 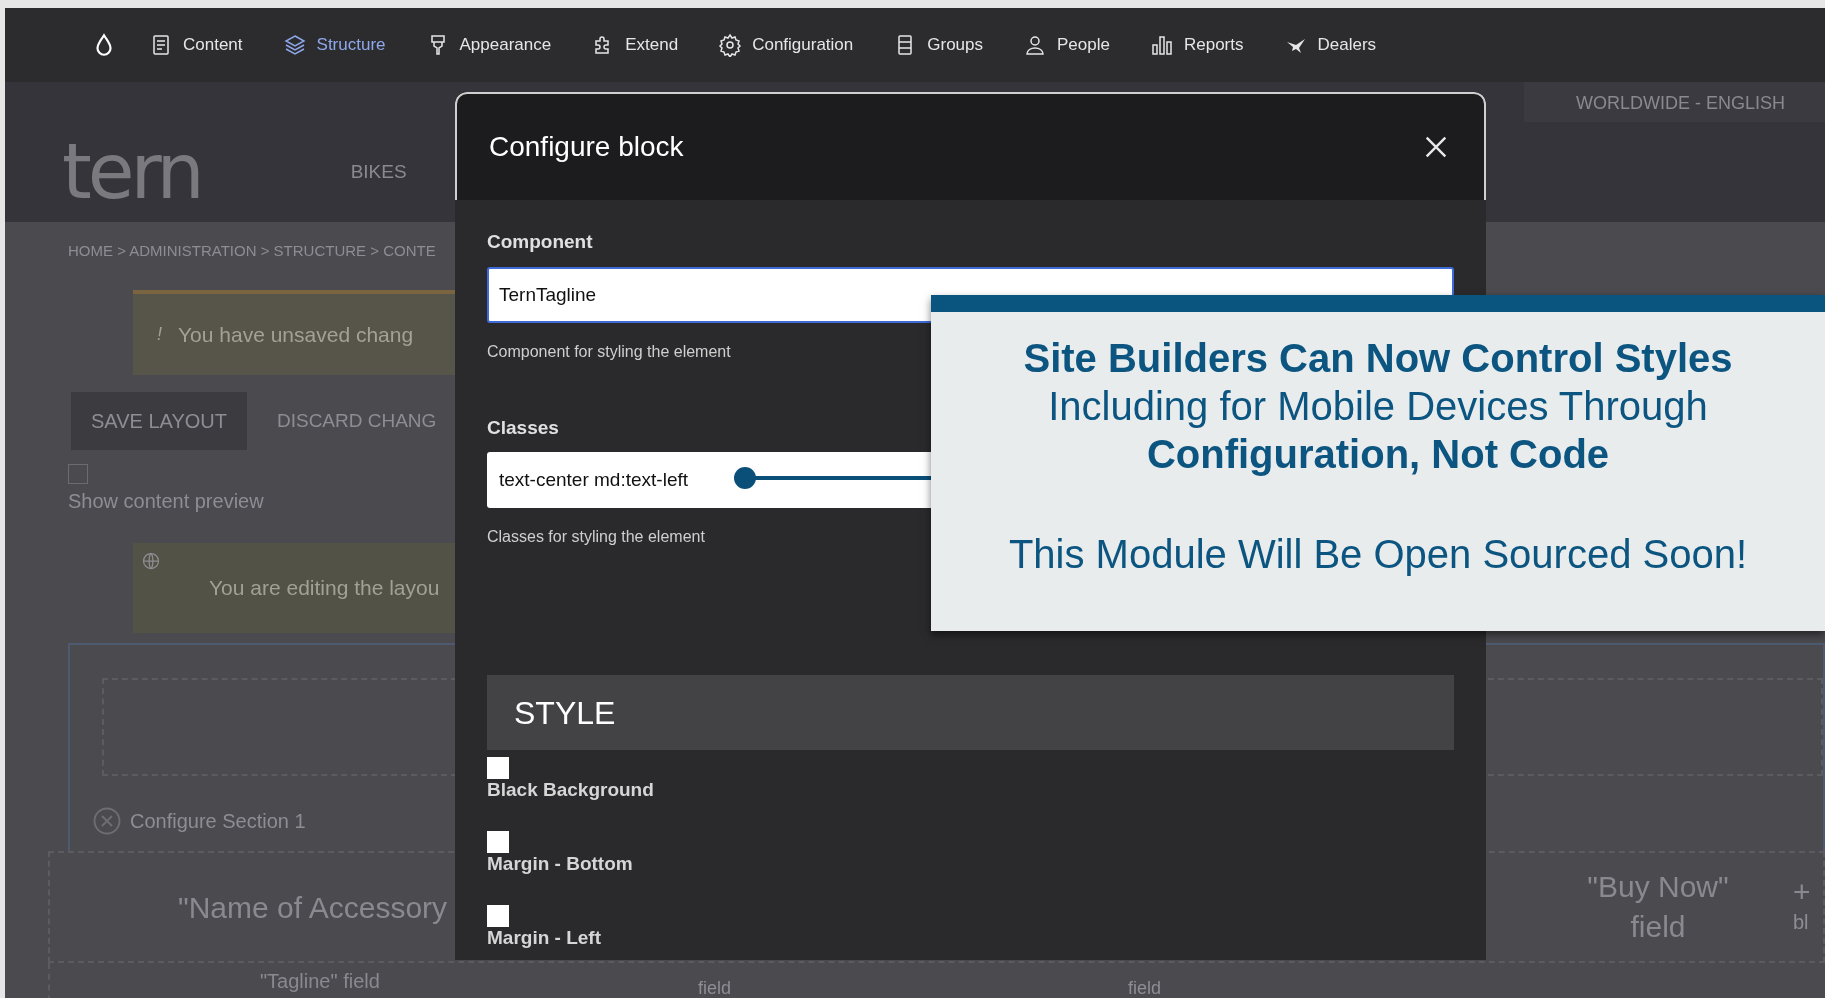 I want to click on toolbar-item: Groups, so click(x=938, y=45).